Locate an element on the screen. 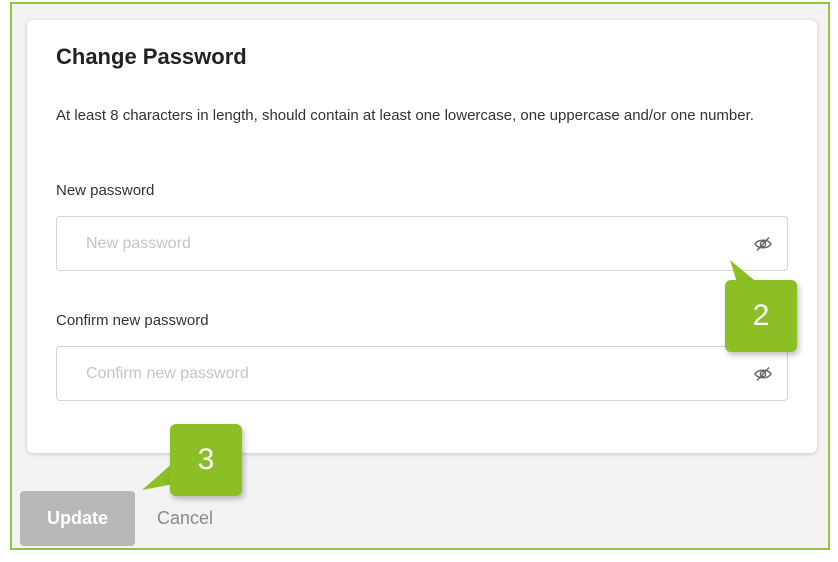  new-password-field is located at coordinates (422, 243).